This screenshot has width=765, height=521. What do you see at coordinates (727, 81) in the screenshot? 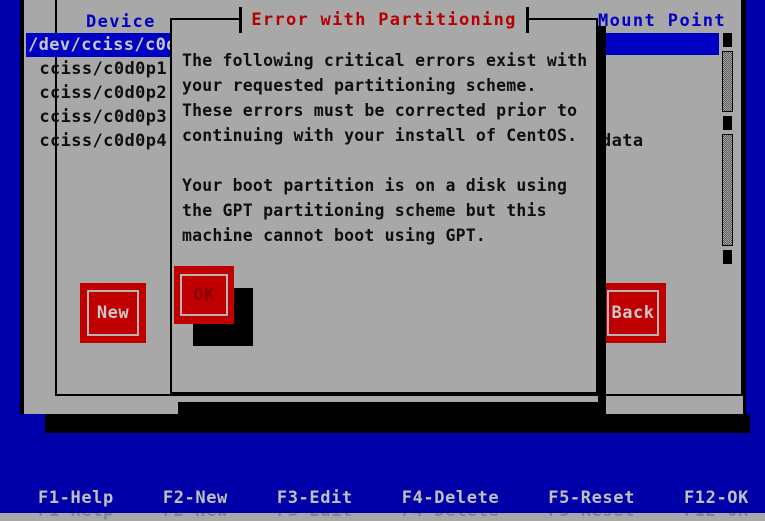
I see `scrollbar-trough-upper` at bounding box center [727, 81].